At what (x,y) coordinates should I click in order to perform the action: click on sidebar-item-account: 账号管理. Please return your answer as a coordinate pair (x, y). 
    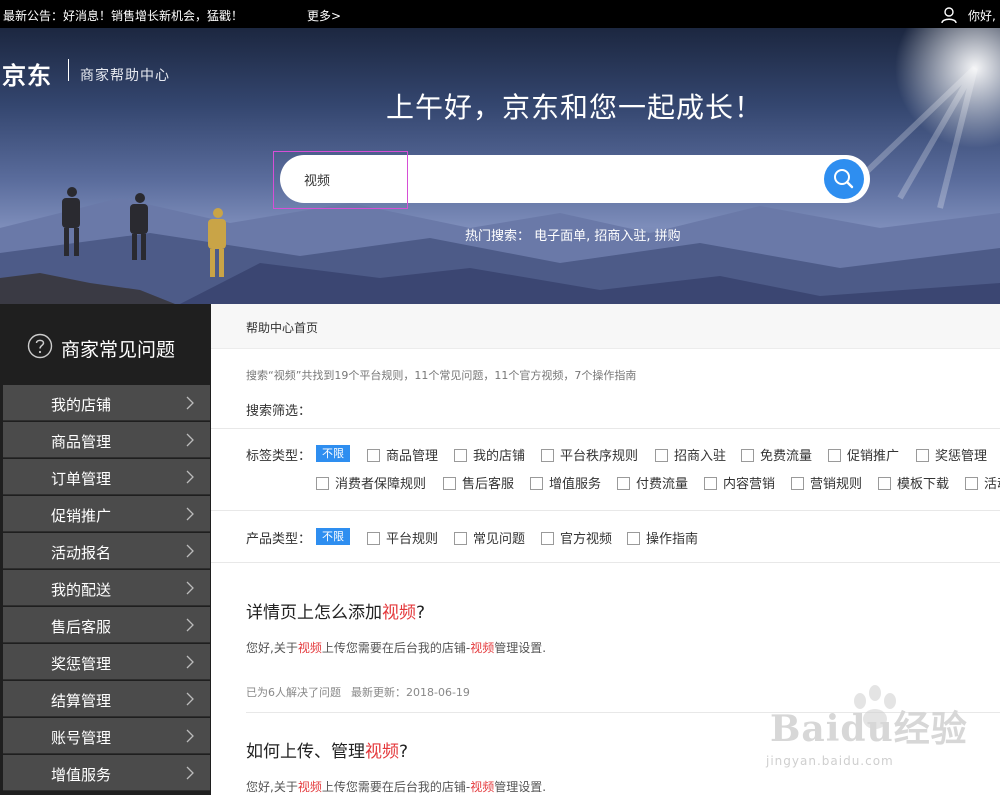
    Looking at the image, I should click on (106, 736).